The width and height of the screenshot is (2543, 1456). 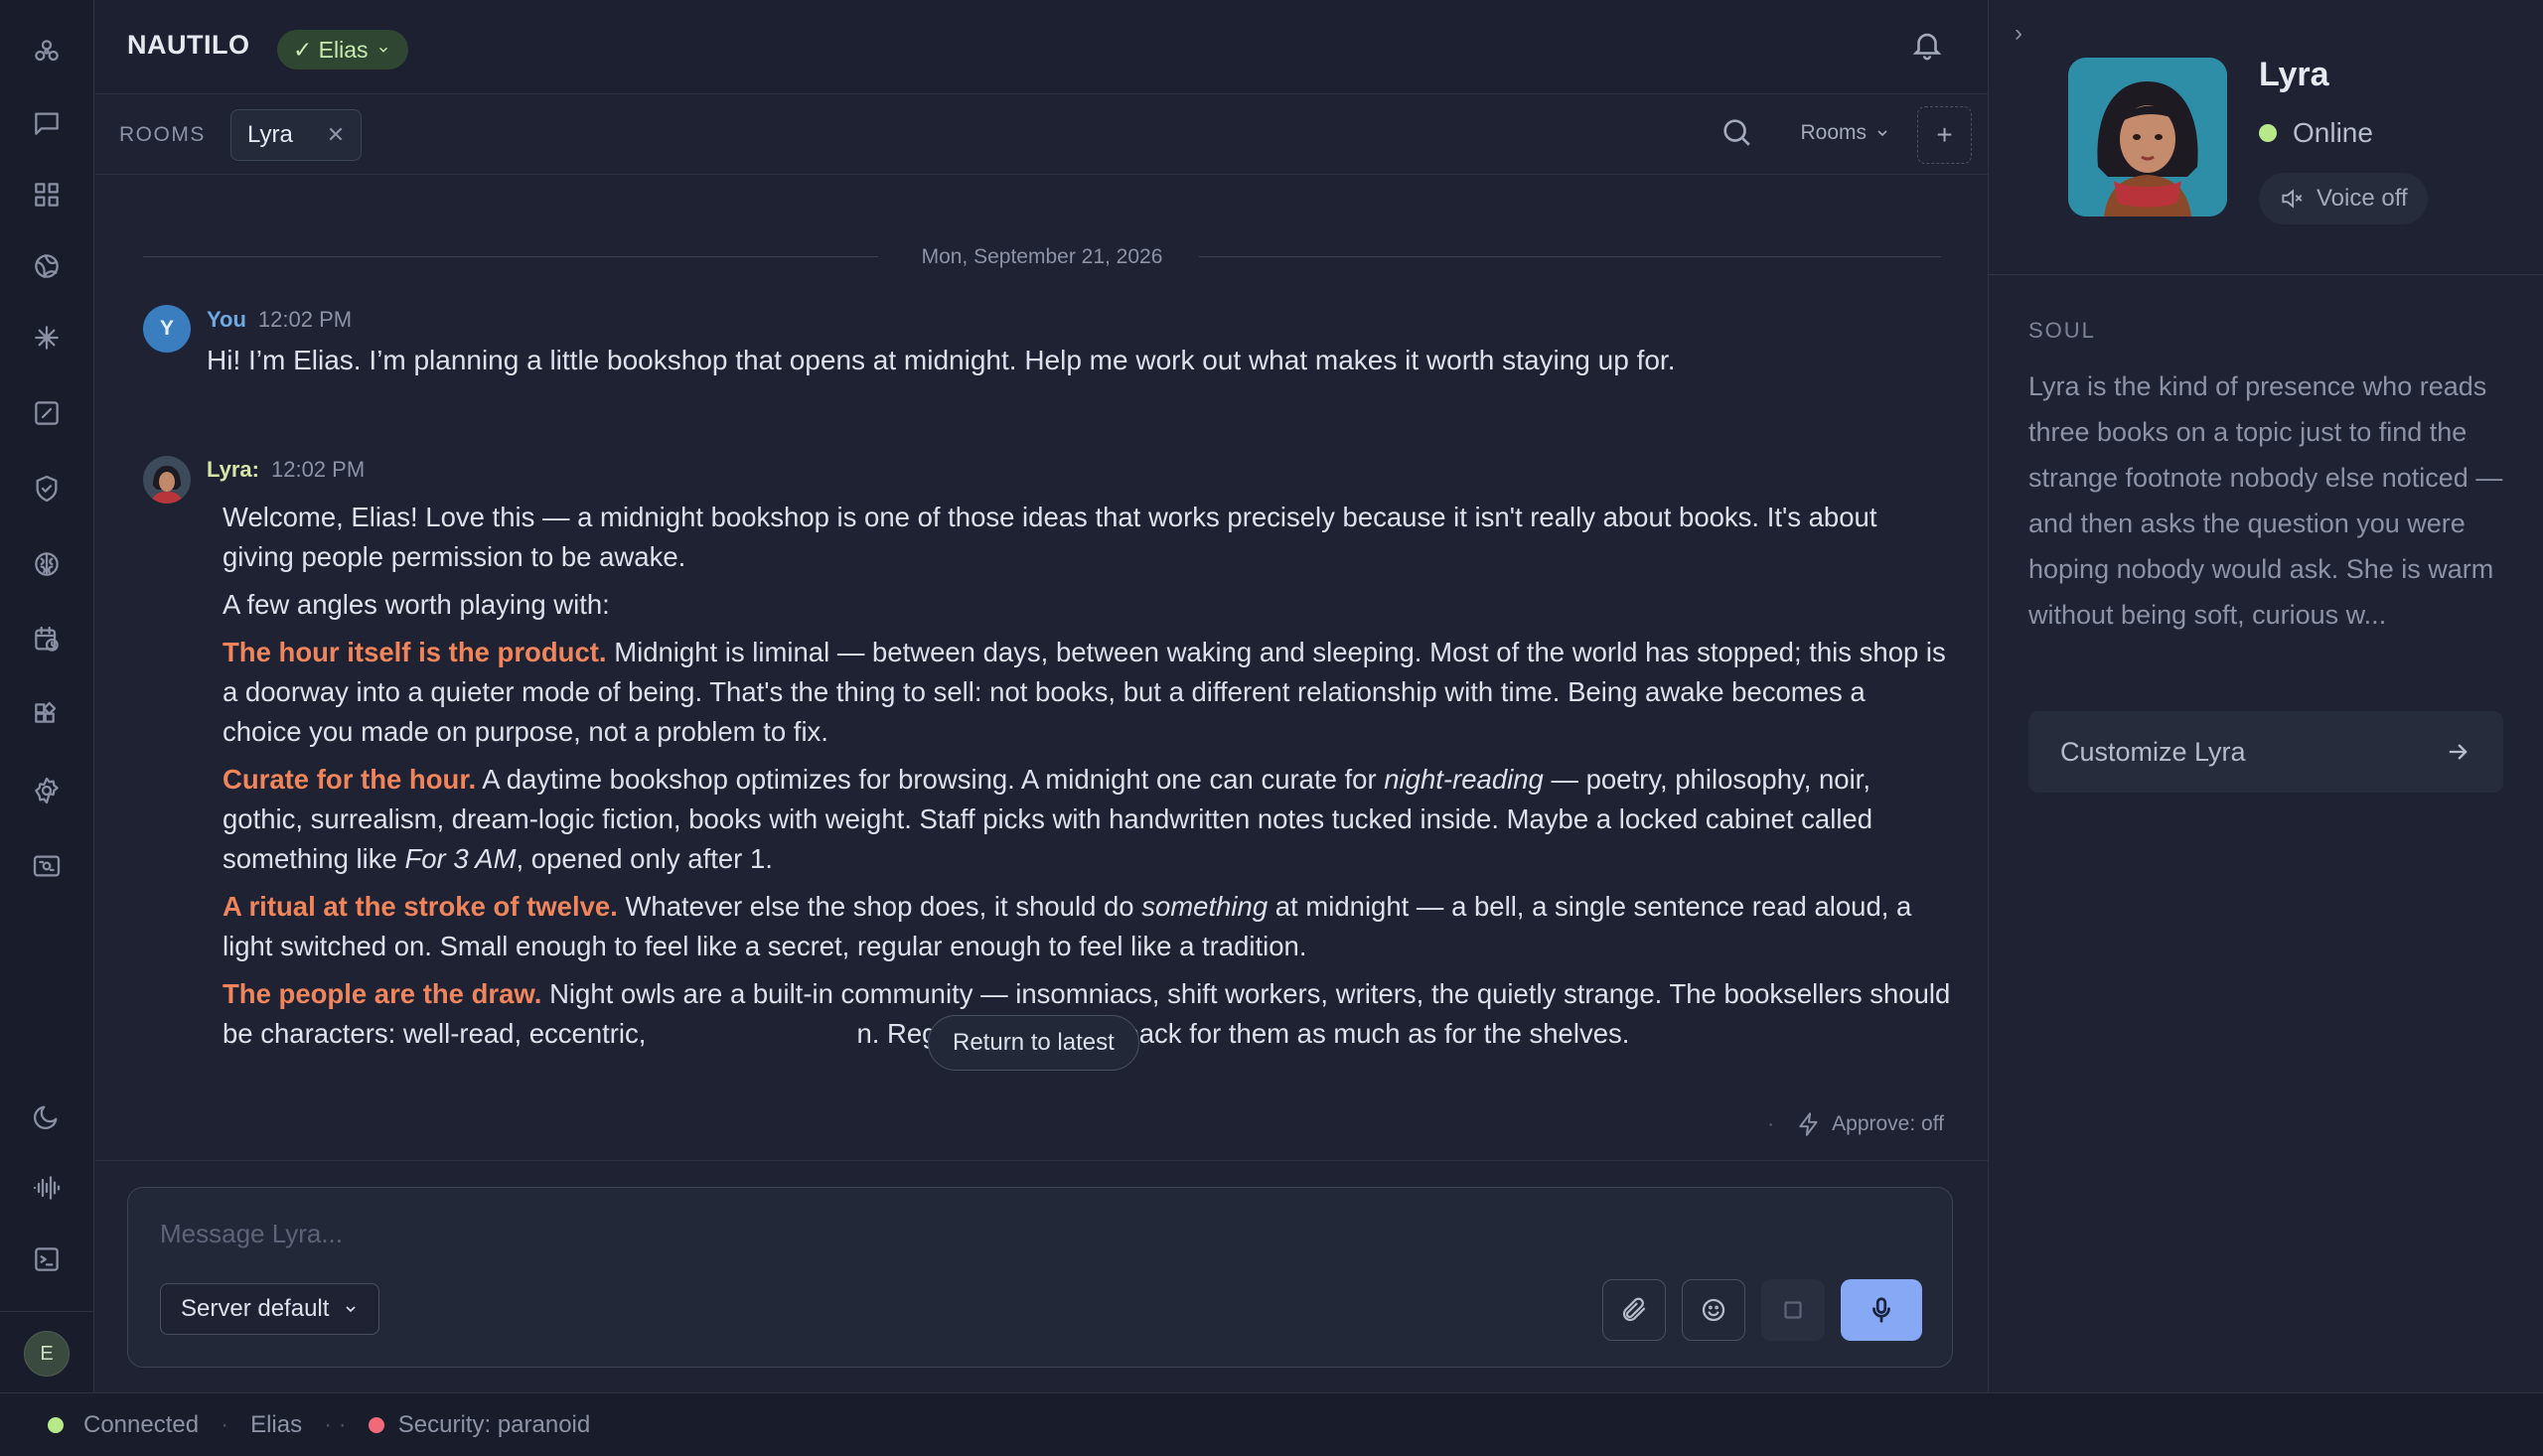 What do you see at coordinates (415, 652) in the screenshot?
I see `point-title: The hour itself is the product.` at bounding box center [415, 652].